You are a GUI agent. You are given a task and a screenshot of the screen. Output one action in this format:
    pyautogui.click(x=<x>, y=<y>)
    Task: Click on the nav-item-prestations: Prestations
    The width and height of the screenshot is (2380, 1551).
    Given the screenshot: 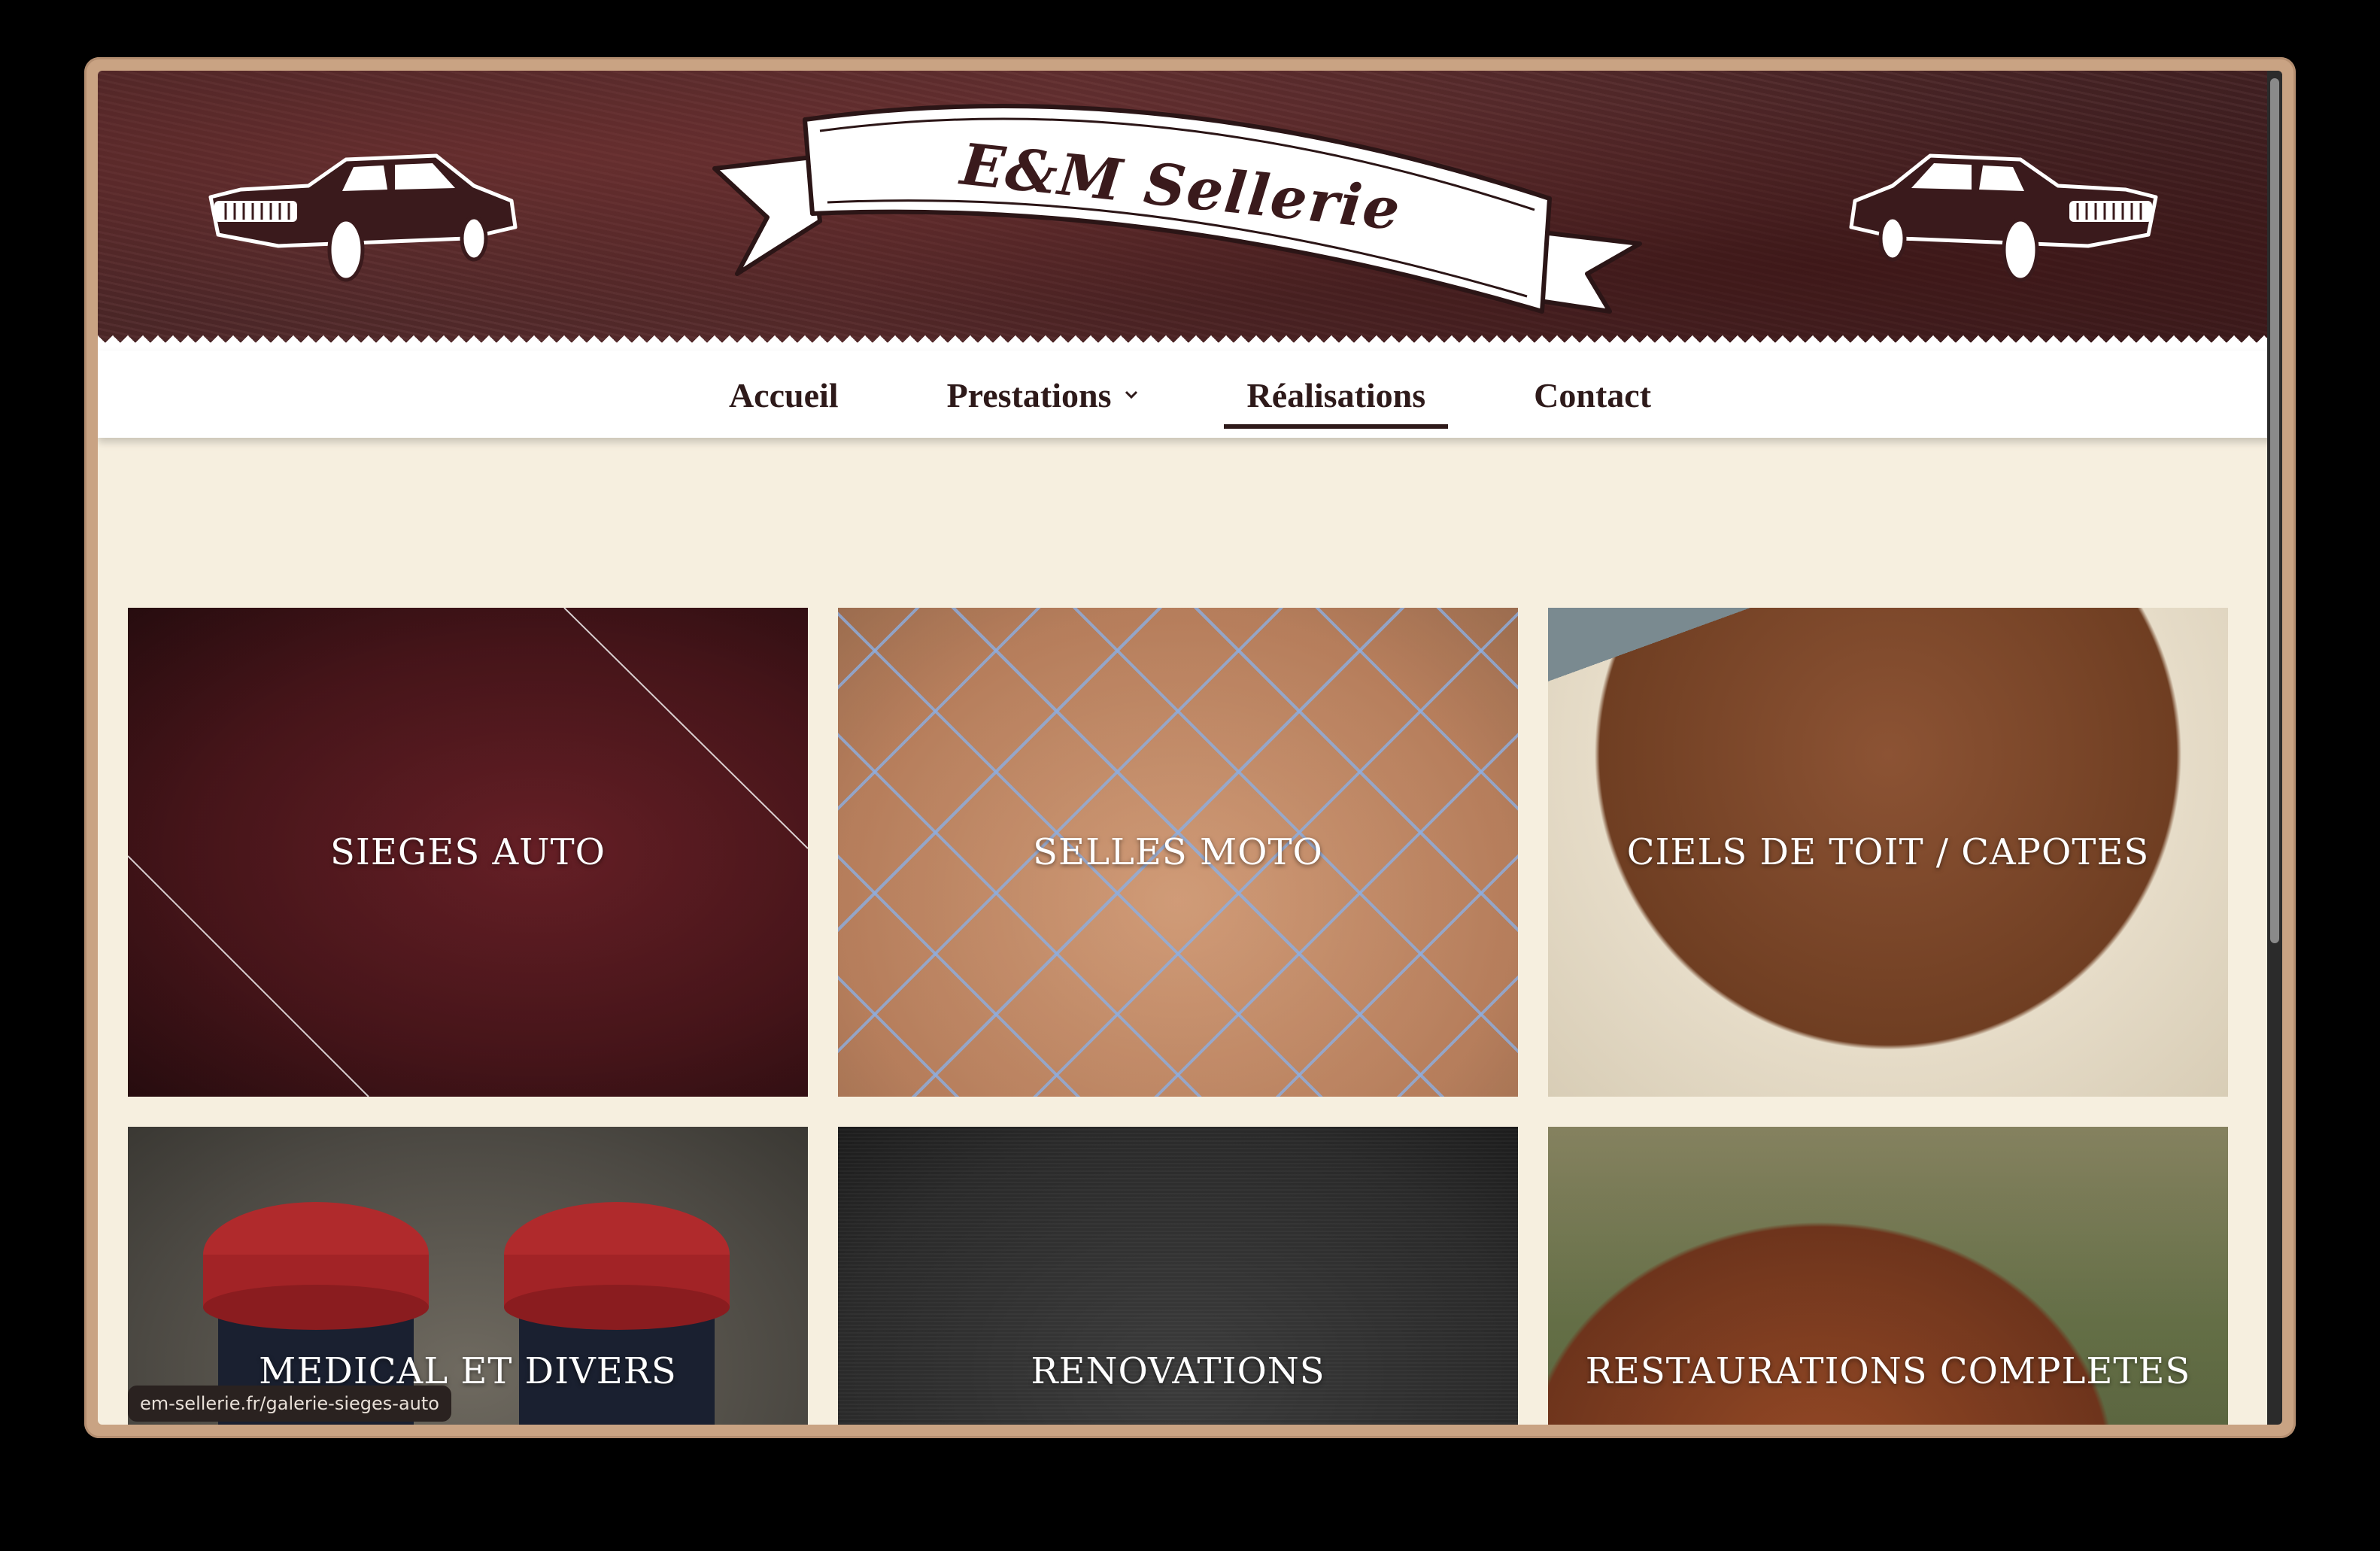 What is the action you would take?
    pyautogui.click(x=1042, y=394)
    